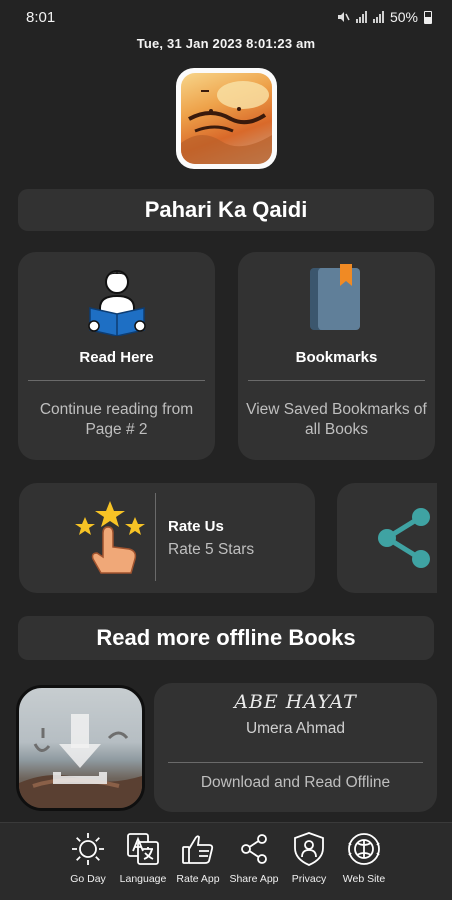  I want to click on current-datetime: Tue, 31 Jan 2023 8:01:23 am, so click(226, 43).